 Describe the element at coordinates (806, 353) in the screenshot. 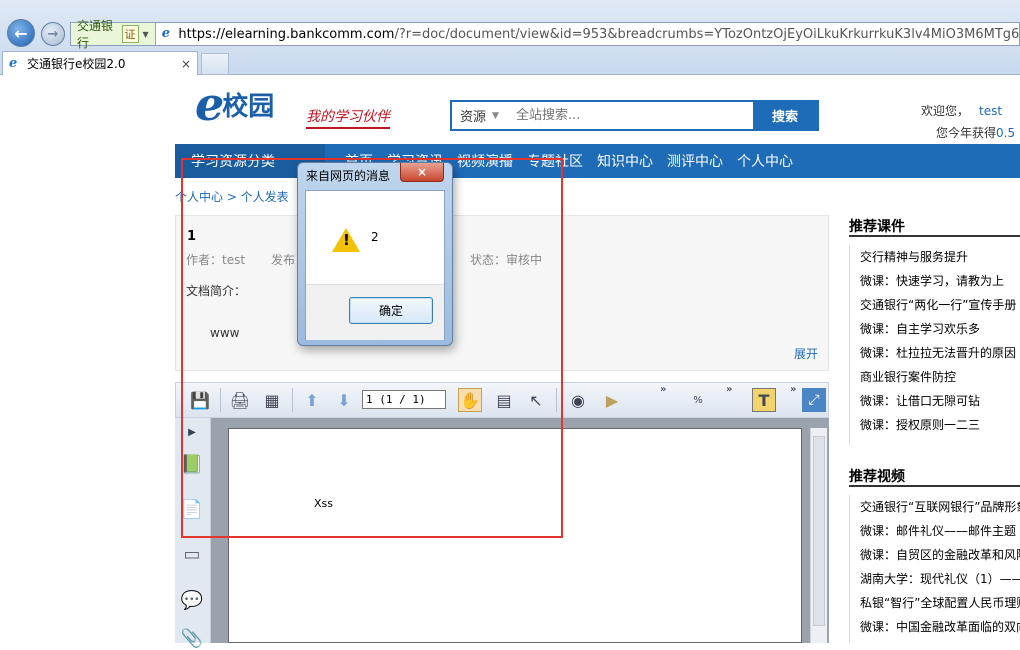

I see `expand-link: 展开` at that location.